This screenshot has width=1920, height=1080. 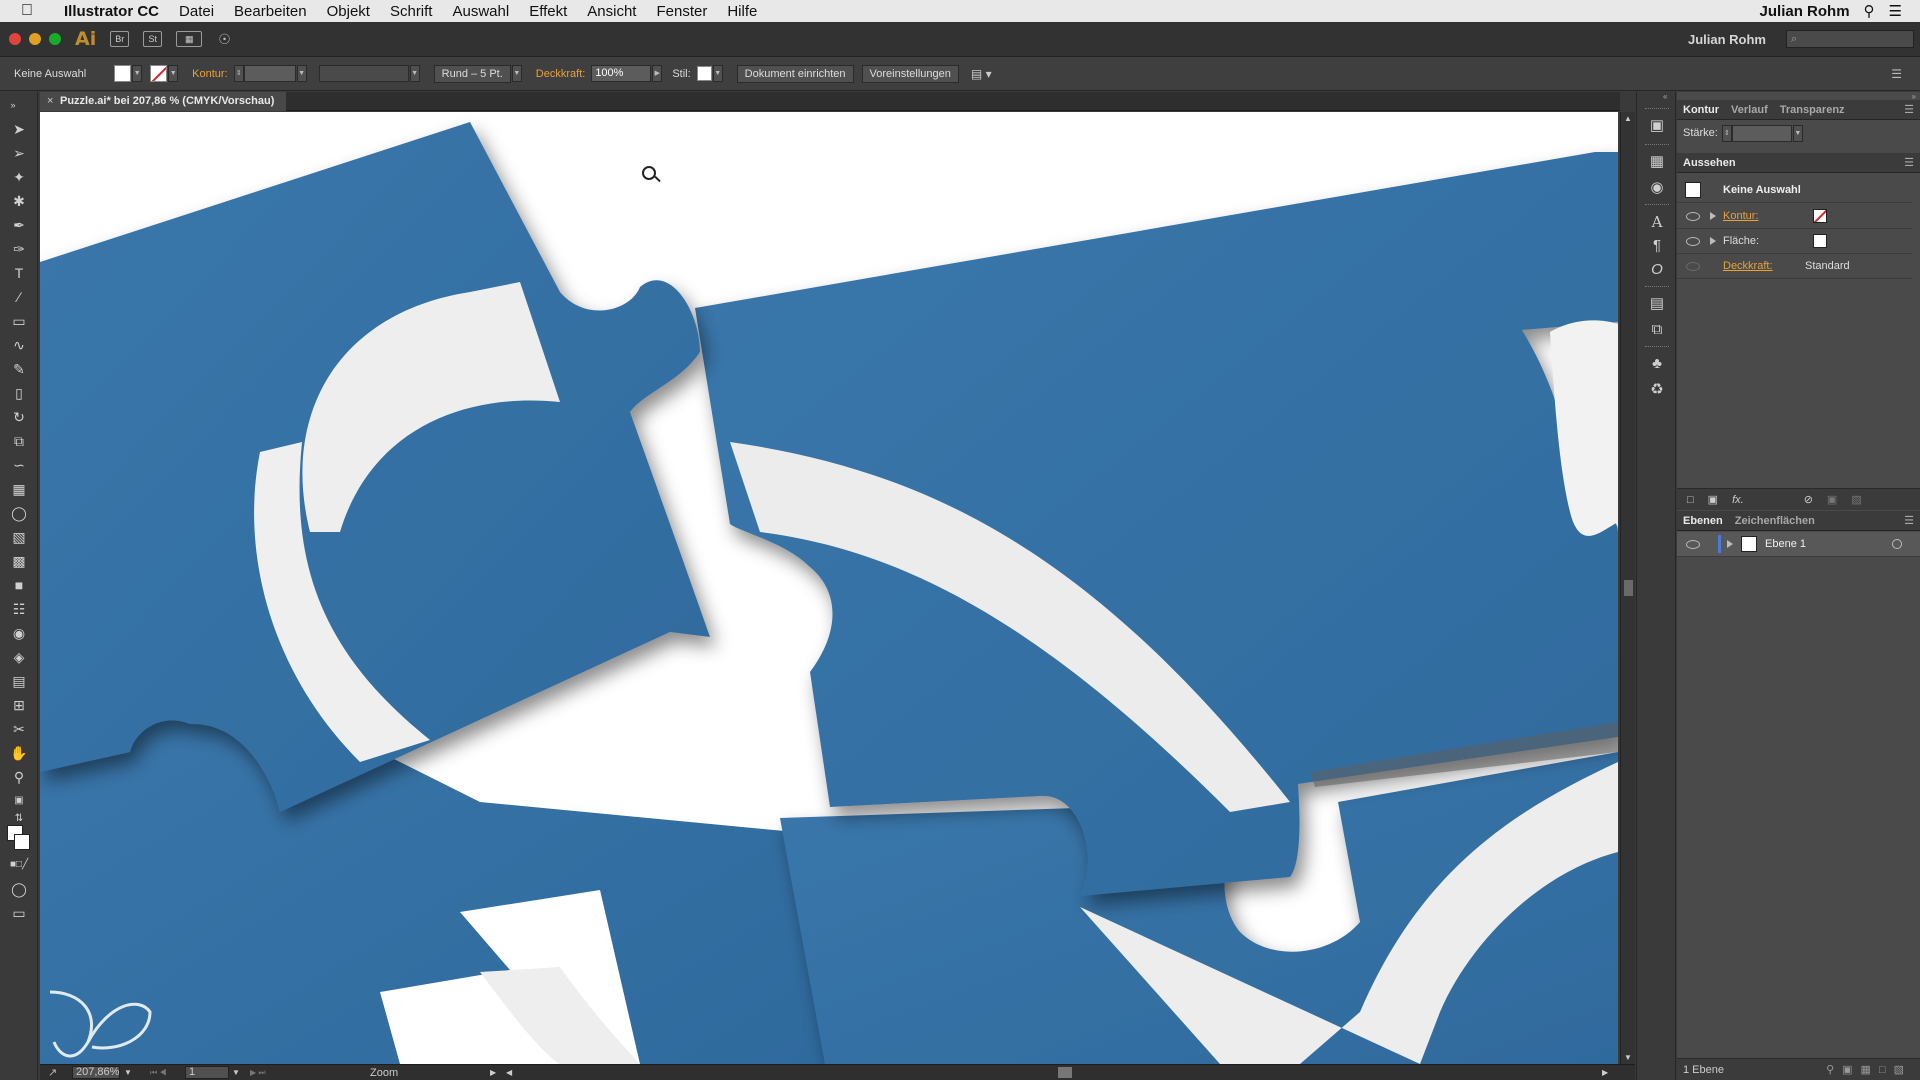 I want to click on fill-swatch, so click(x=123, y=73).